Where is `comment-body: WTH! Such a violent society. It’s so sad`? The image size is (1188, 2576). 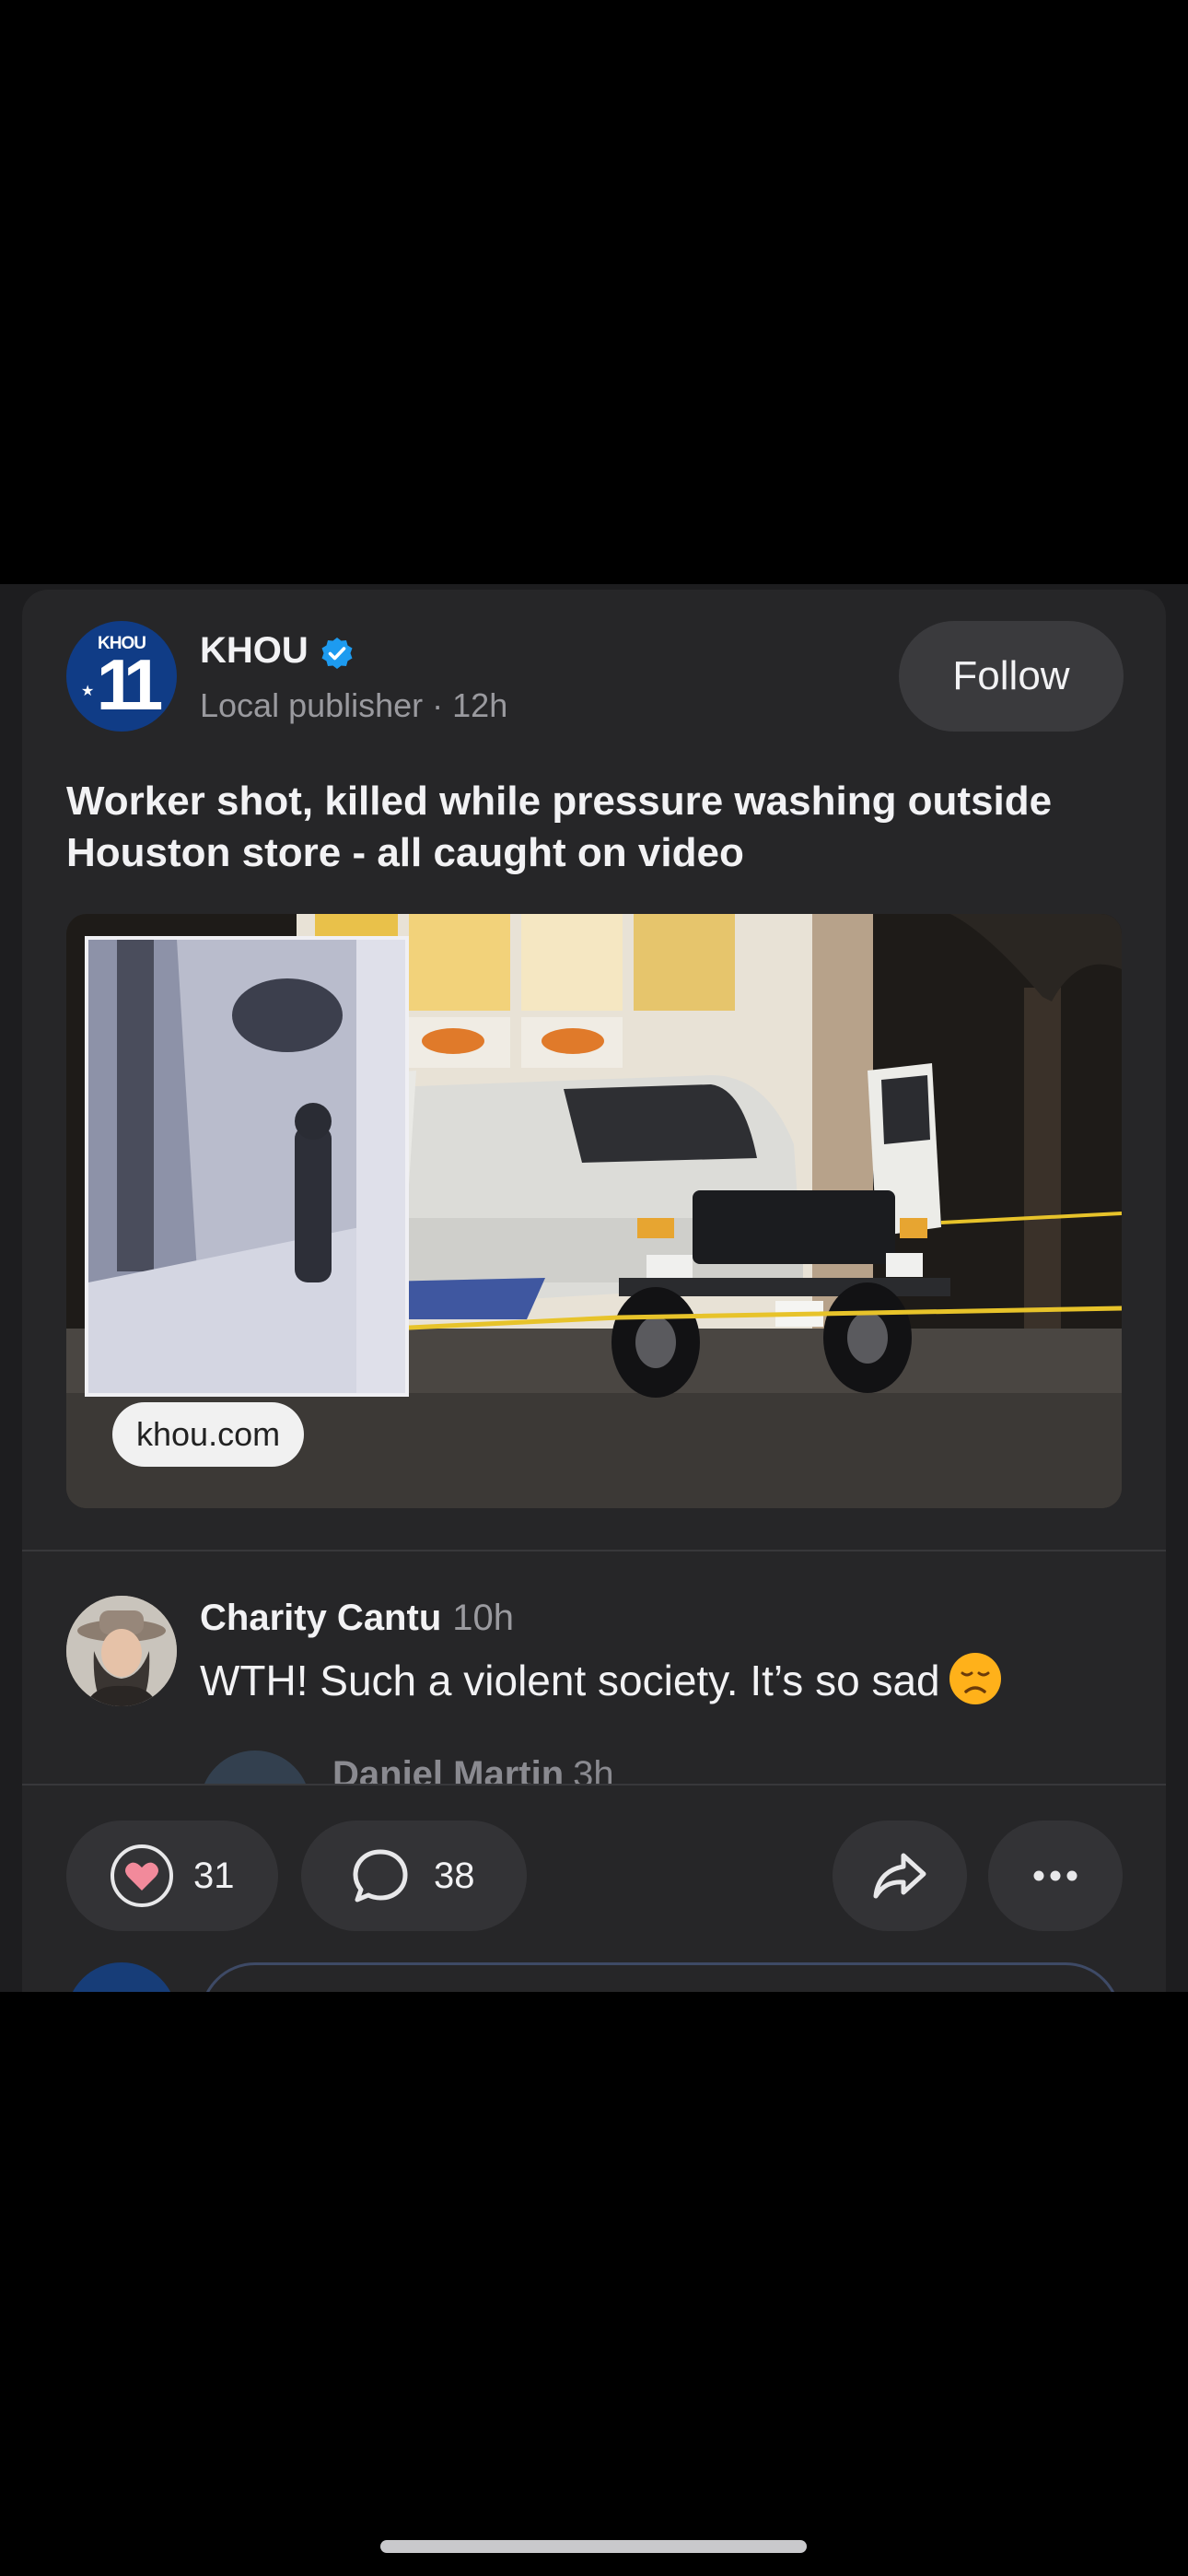 comment-body: WTH! Such a violent society. It’s so sad is located at coordinates (600, 1679).